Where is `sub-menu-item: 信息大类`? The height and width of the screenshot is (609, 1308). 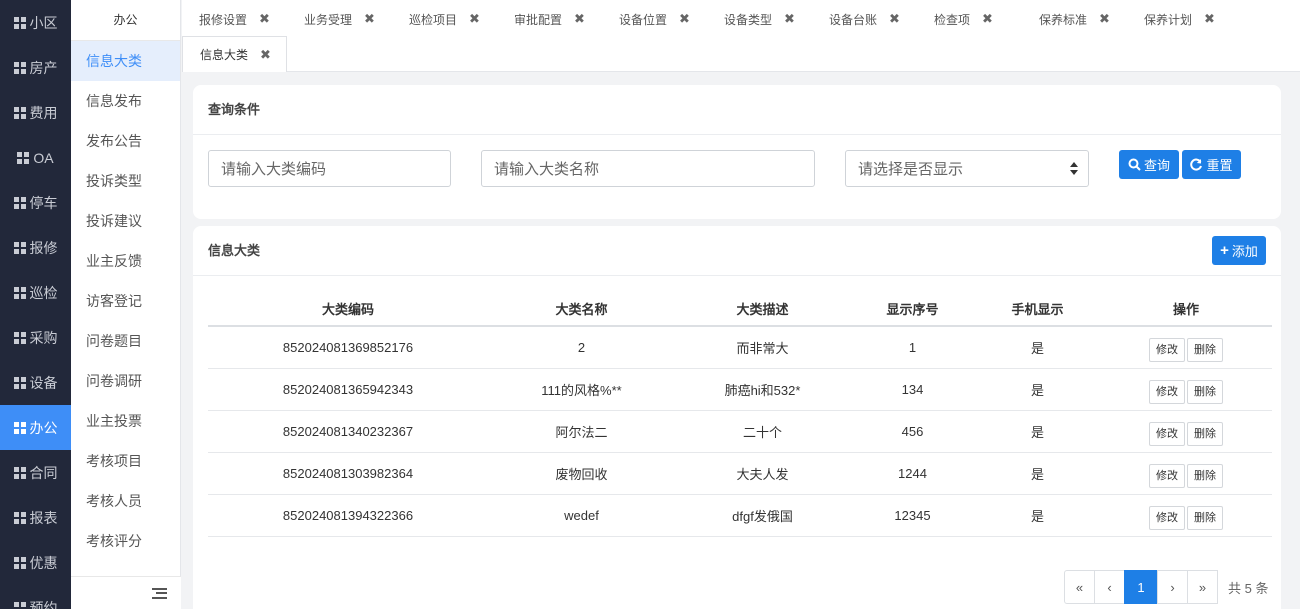 sub-menu-item: 信息大类 is located at coordinates (125, 61).